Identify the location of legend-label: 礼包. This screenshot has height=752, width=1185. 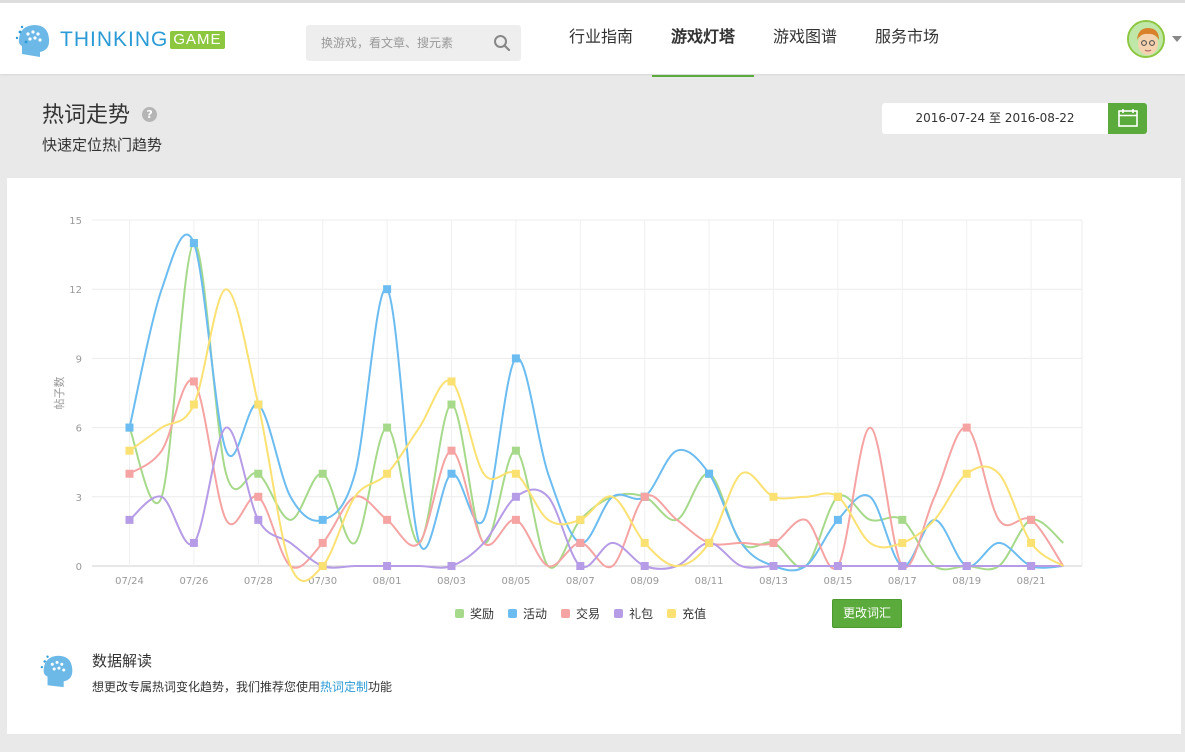
(641, 614).